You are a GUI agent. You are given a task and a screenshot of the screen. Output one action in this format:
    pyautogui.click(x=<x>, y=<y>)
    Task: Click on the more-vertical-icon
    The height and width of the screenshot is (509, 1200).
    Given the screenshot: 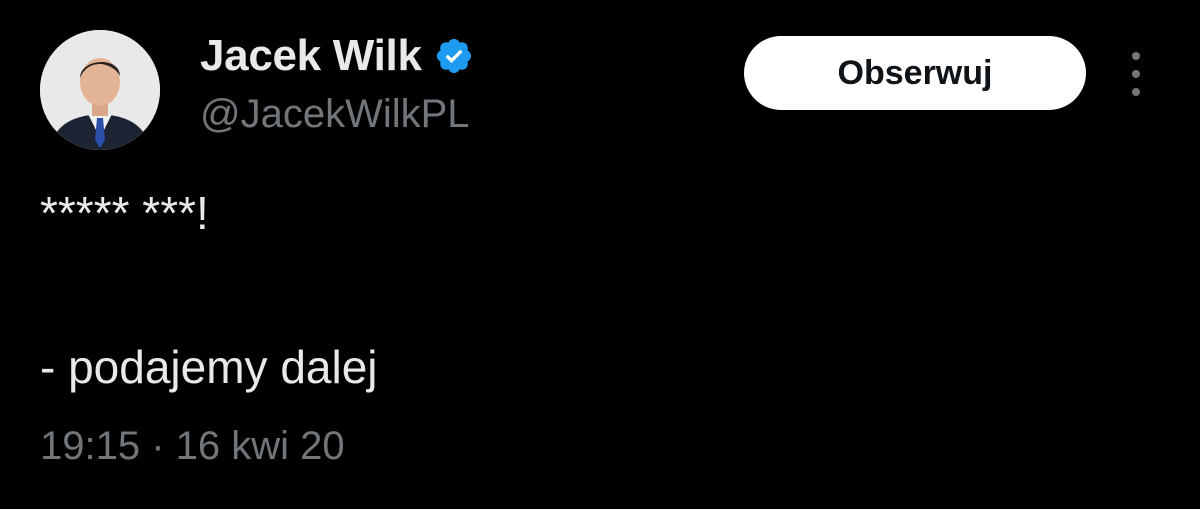 What is the action you would take?
    pyautogui.click(x=1136, y=74)
    